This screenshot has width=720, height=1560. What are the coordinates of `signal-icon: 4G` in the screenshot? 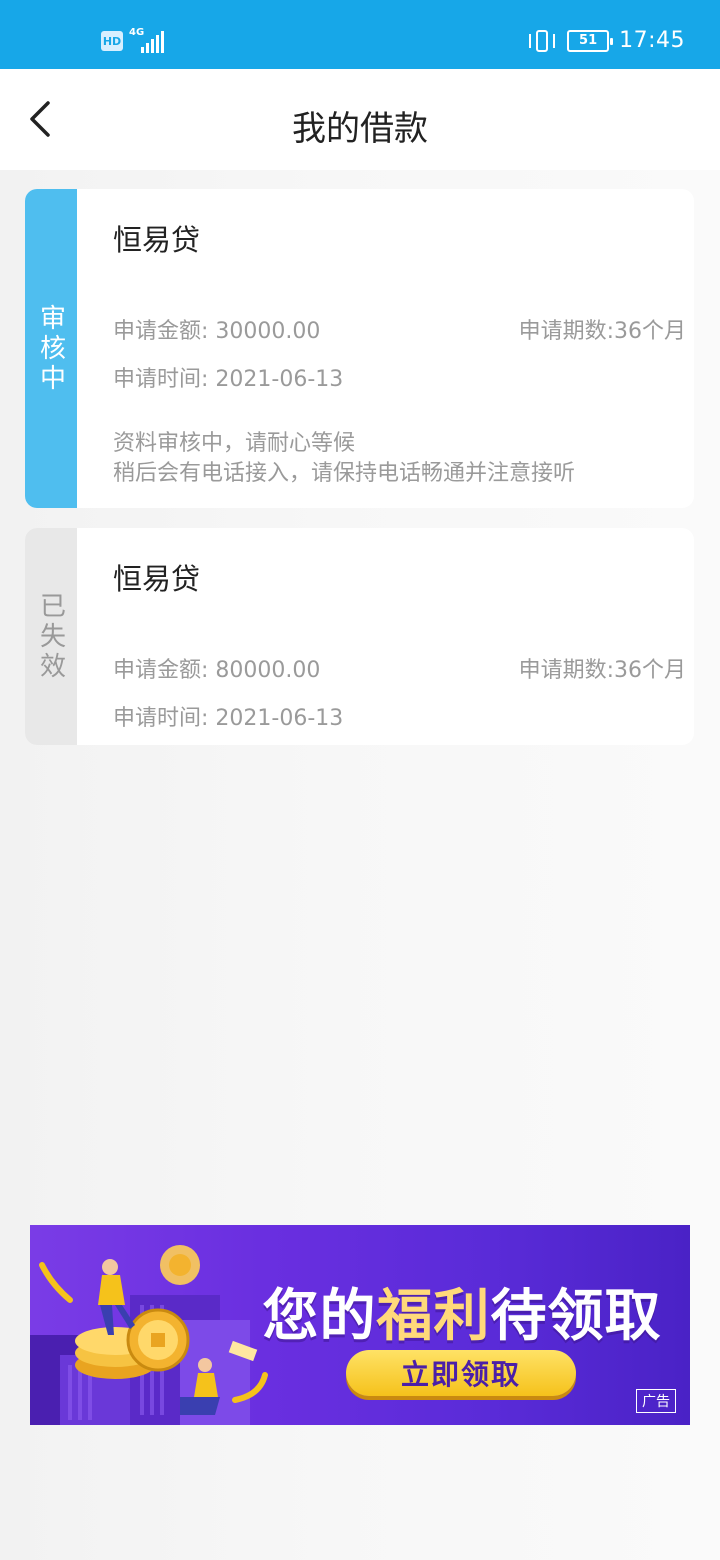 It's located at (148, 40).